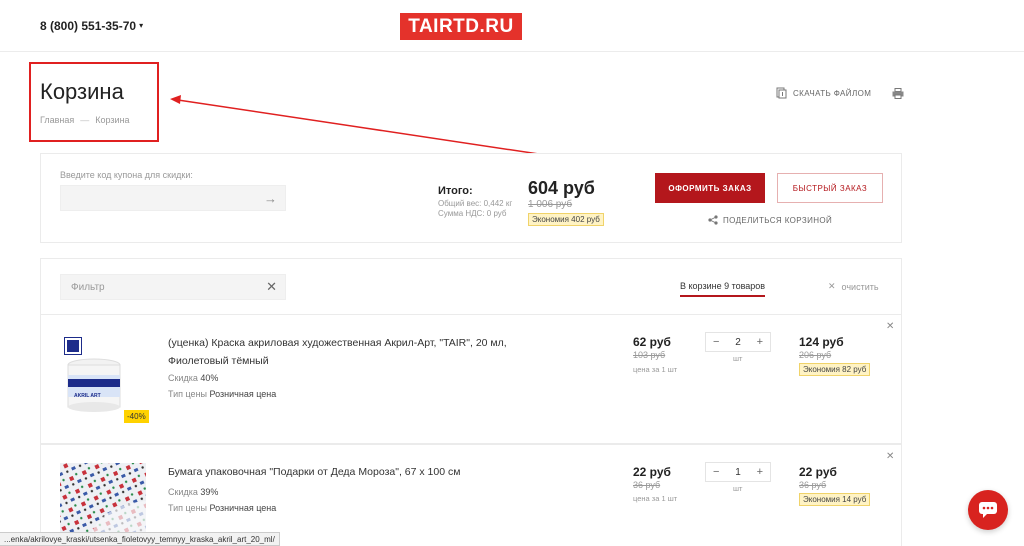 The height and width of the screenshot is (546, 1024). I want to click on product-image, so click(103, 499).